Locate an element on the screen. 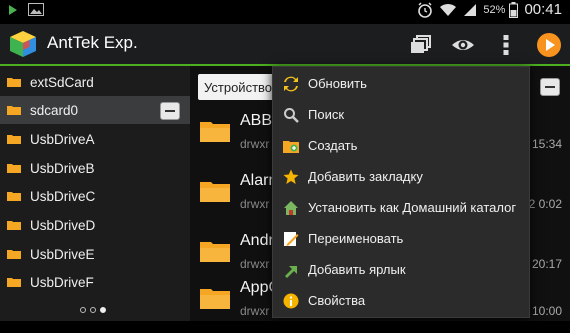 The width and height of the screenshot is (570, 333). page-indicator is located at coordinates (93, 310).